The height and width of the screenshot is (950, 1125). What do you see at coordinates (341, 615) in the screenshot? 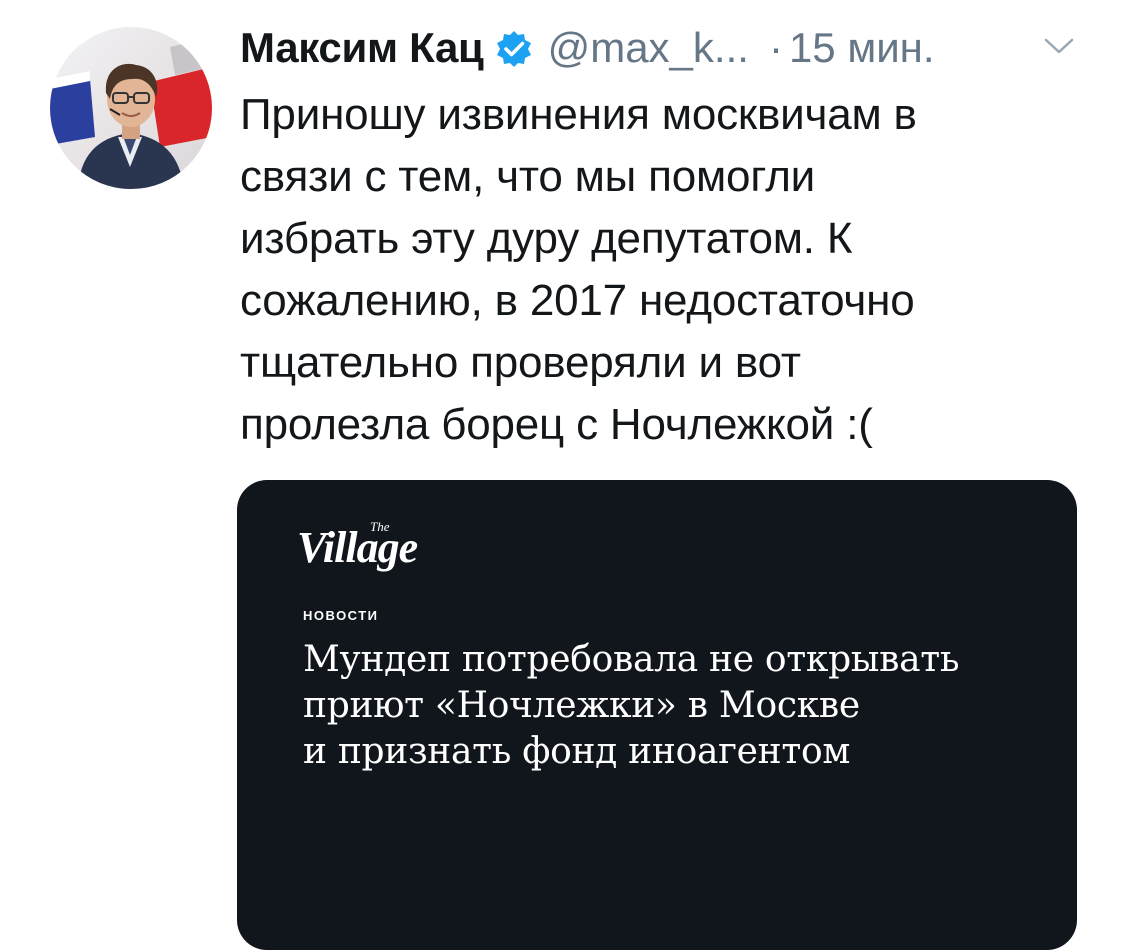
I see `card-category: НОВОСТИ` at bounding box center [341, 615].